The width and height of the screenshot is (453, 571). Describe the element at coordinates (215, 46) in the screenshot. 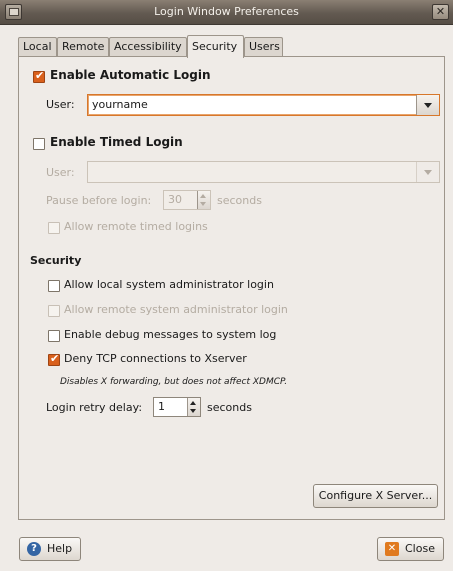

I see `tab-security: Security` at that location.